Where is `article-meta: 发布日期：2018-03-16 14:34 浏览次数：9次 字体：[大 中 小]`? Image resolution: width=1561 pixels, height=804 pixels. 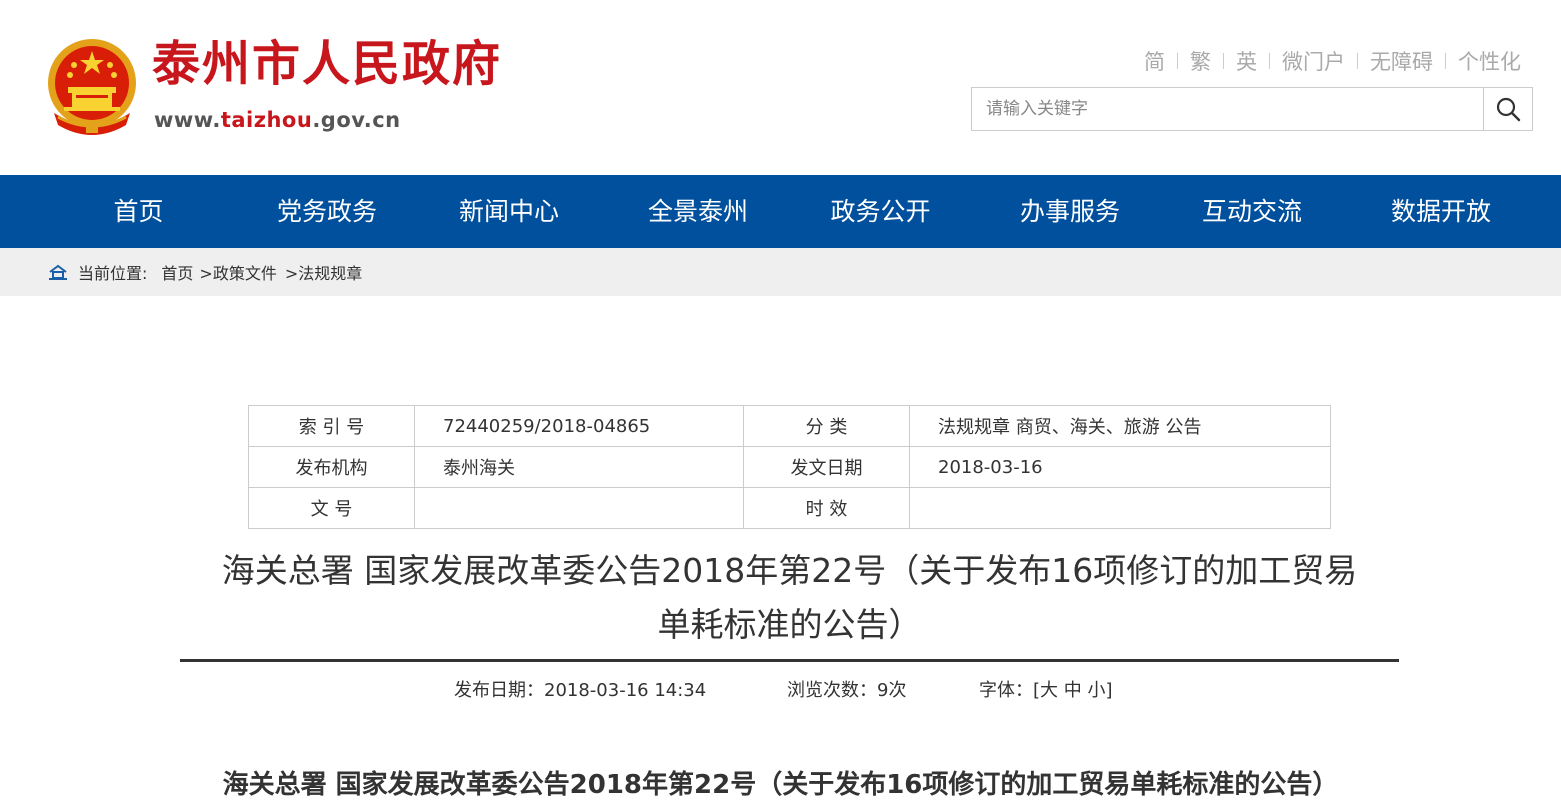
article-meta: 发布日期：2018-03-16 14:34 浏览次数：9次 字体：[大 中 小] is located at coordinates (780, 690).